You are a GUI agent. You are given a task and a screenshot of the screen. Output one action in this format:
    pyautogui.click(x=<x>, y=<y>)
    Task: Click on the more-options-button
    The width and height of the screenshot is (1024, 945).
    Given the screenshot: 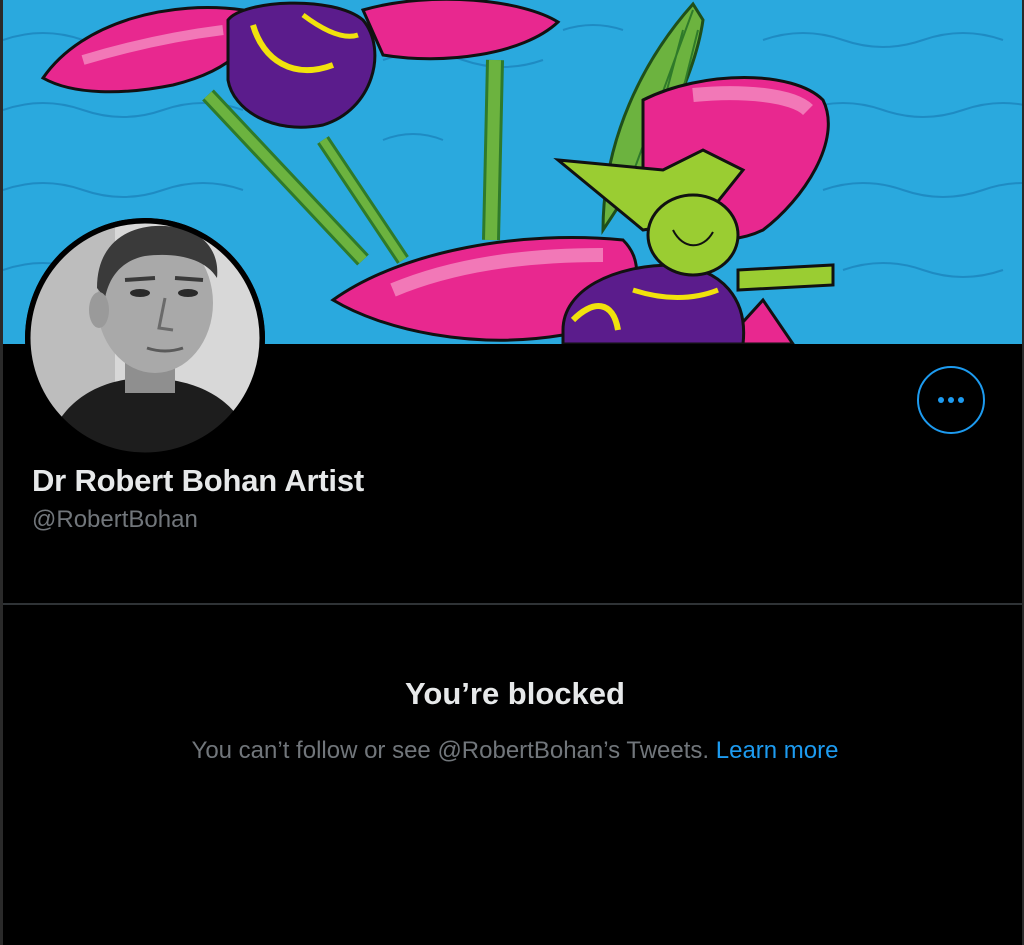 What is the action you would take?
    pyautogui.click(x=951, y=400)
    